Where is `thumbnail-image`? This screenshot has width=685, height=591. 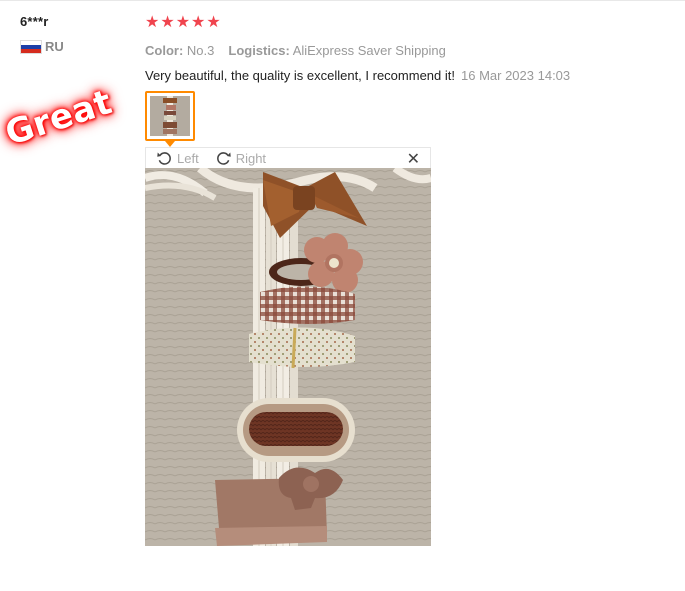 thumbnail-image is located at coordinates (170, 116).